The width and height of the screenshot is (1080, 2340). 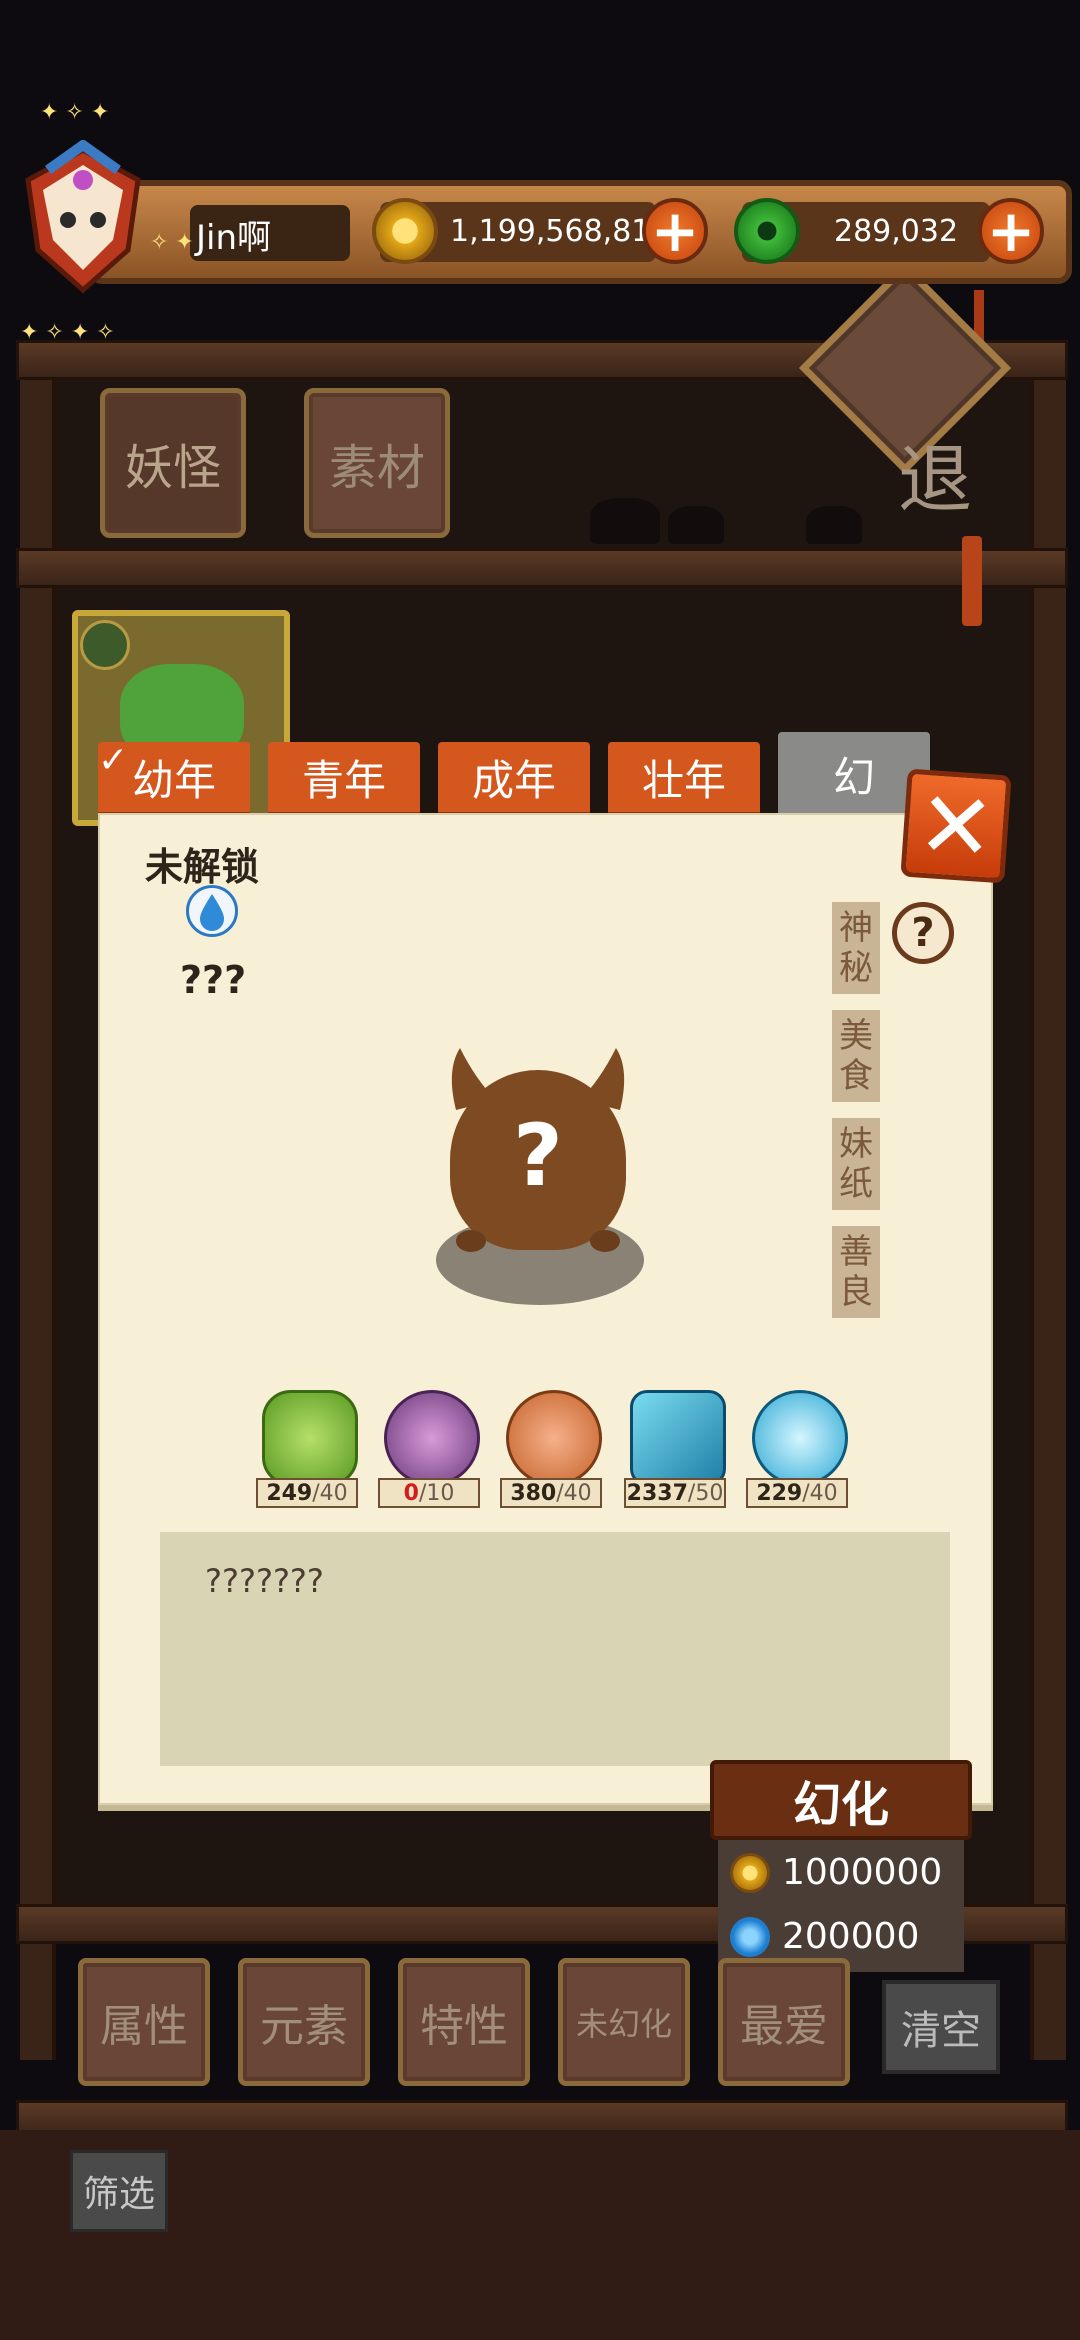 I want to click on material-ice-block-icon, so click(x=678, y=1438).